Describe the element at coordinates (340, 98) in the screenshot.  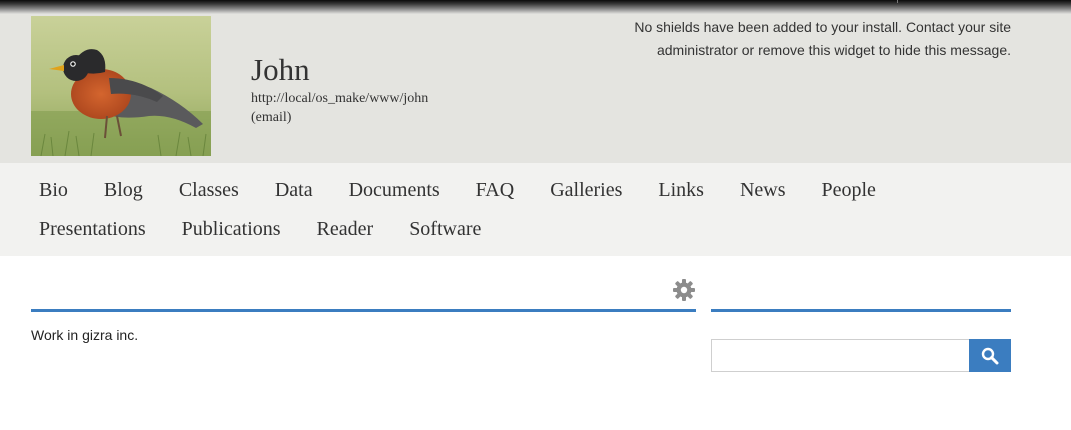
I see `profile-url: http://local/os_make/www/john` at that location.